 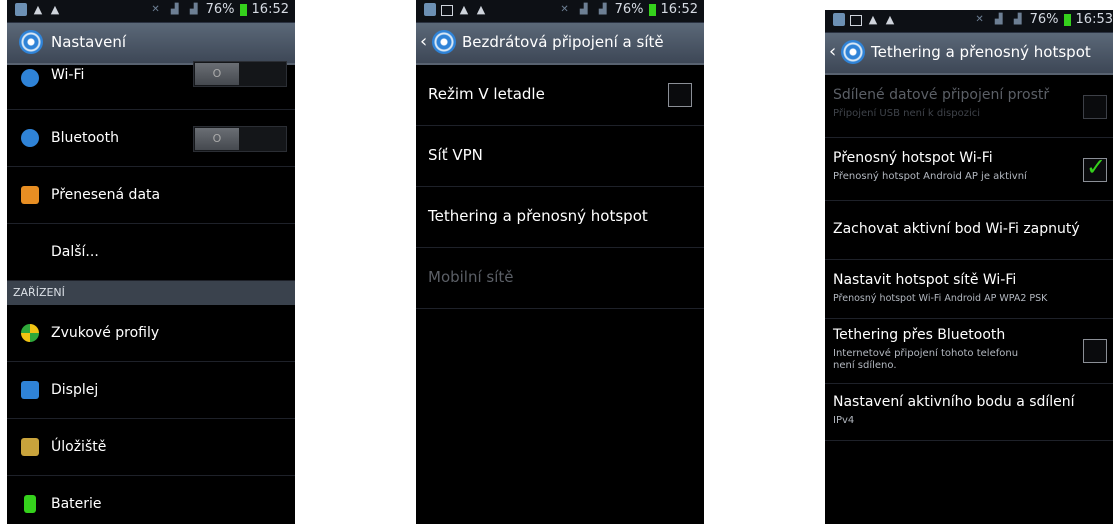 I want to click on list-item-label: Wi-Fi, so click(x=68, y=75).